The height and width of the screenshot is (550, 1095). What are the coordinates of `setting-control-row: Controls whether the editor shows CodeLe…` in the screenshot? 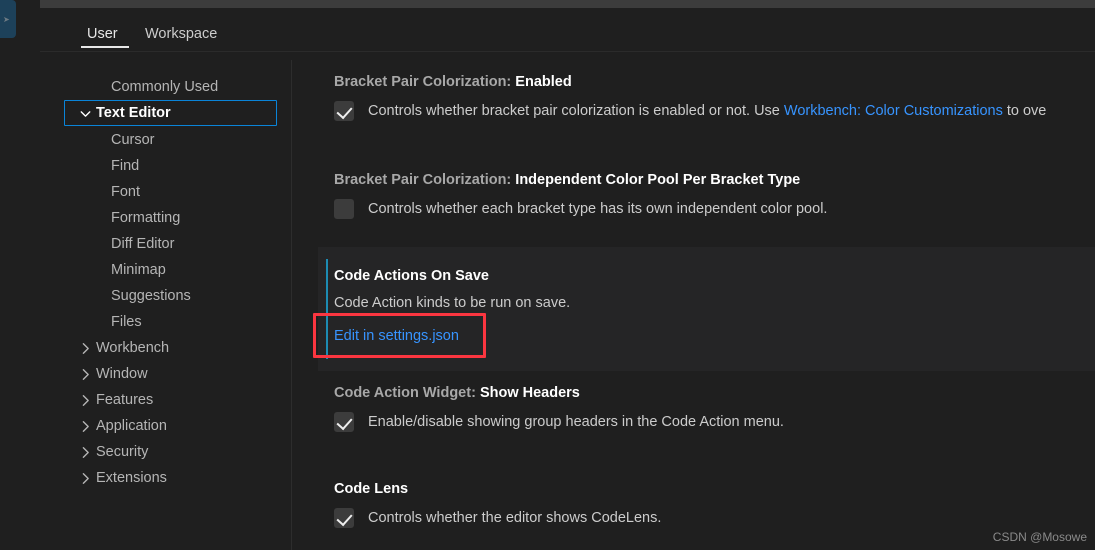 It's located at (693, 518).